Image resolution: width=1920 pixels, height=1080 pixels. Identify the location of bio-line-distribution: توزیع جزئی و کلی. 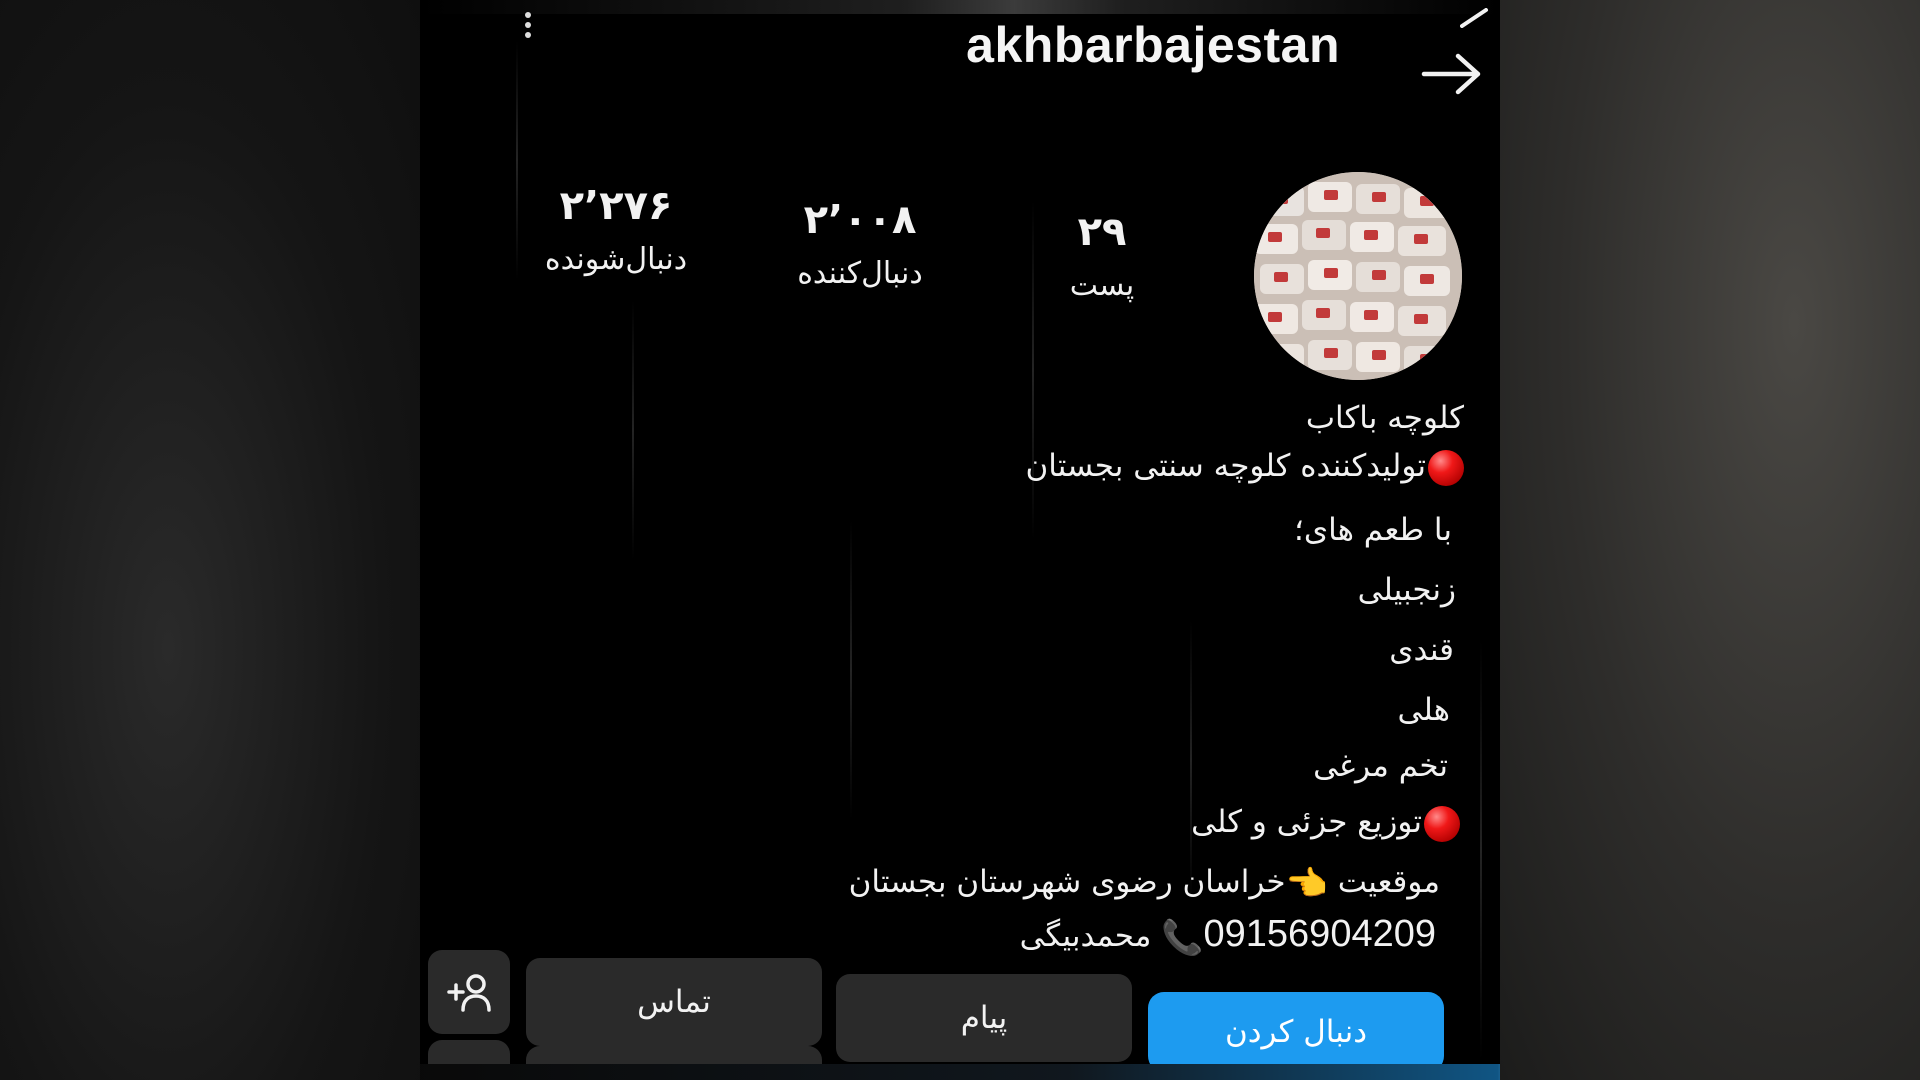
(1325, 822).